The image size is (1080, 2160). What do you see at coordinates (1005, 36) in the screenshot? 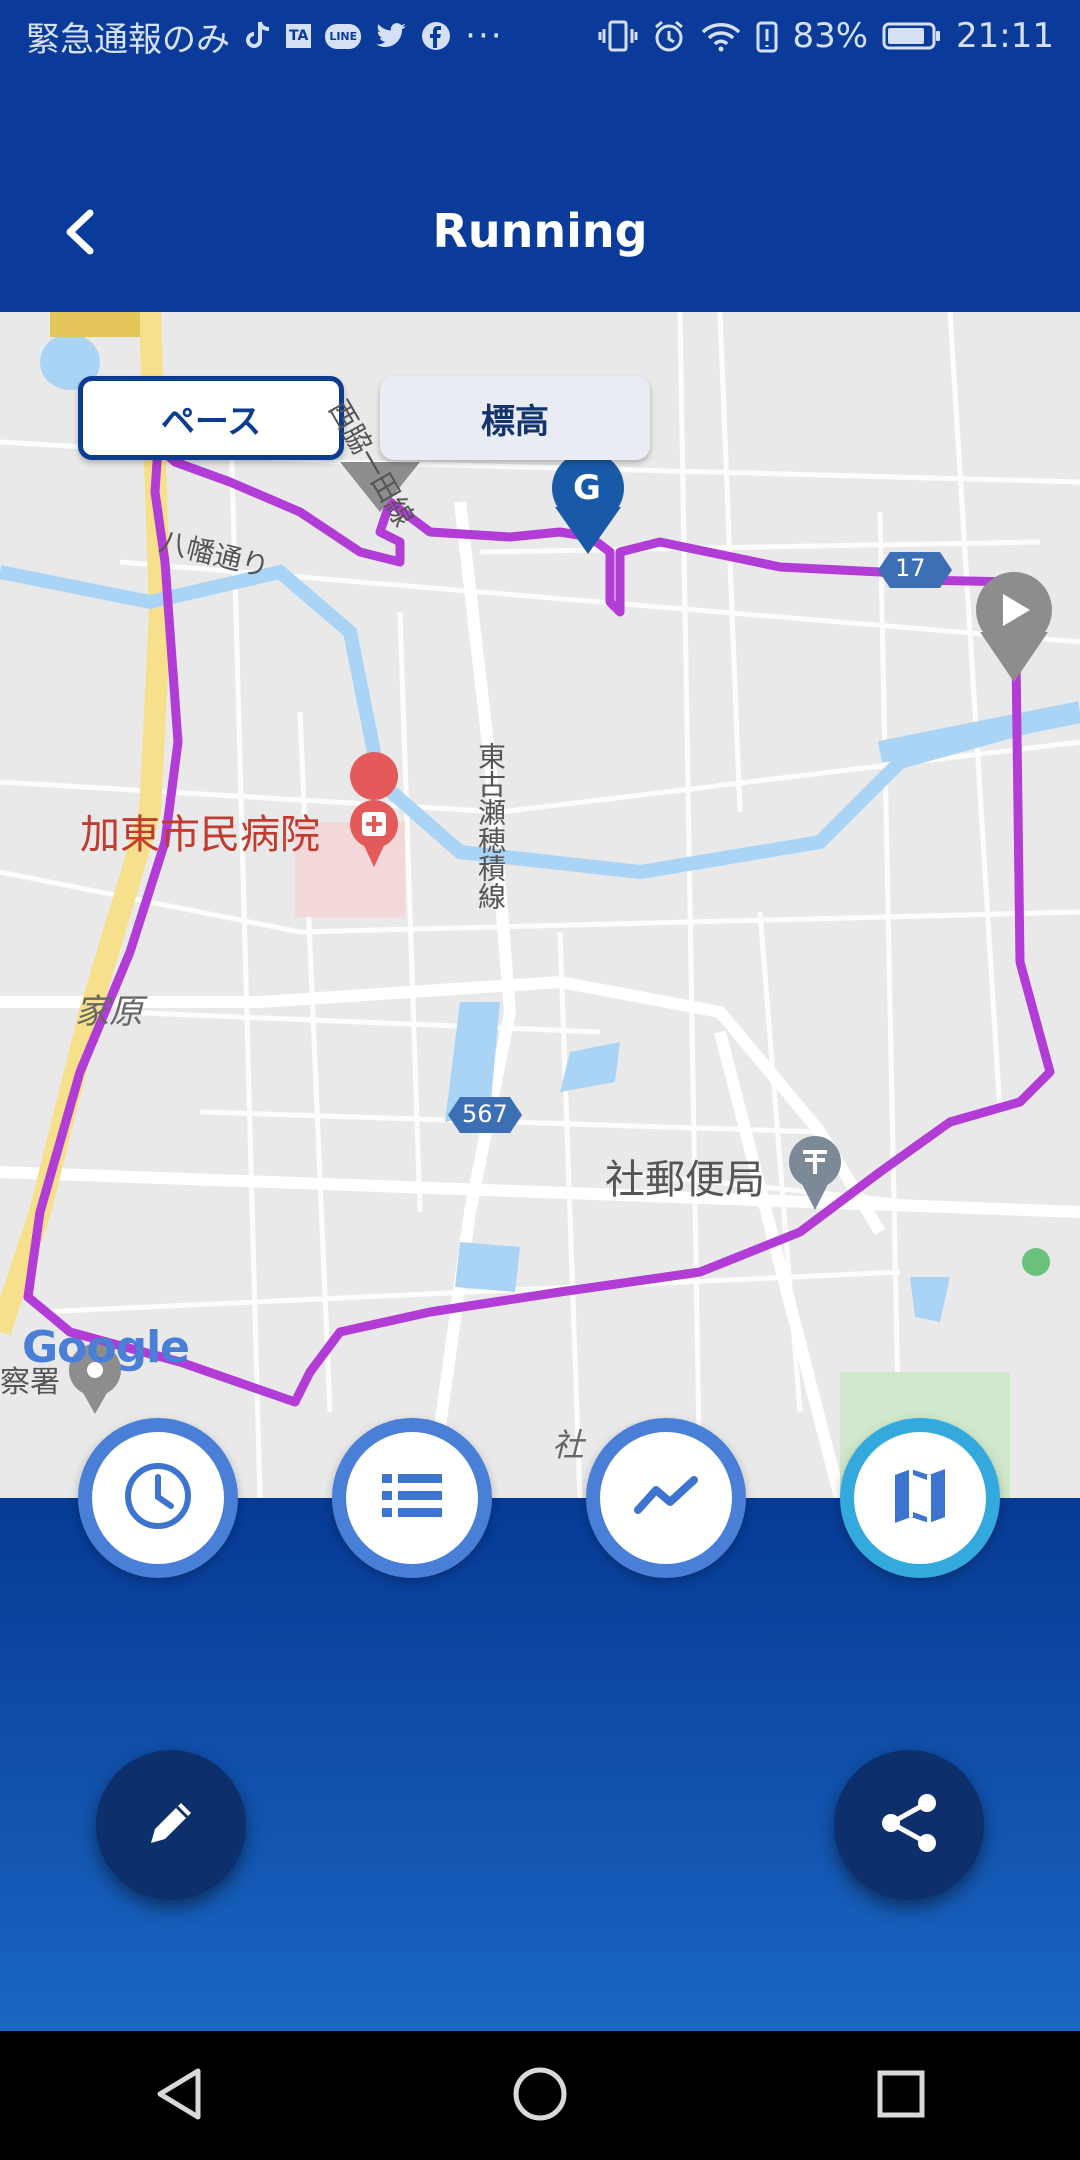
I see `clock-time: 21:11` at bounding box center [1005, 36].